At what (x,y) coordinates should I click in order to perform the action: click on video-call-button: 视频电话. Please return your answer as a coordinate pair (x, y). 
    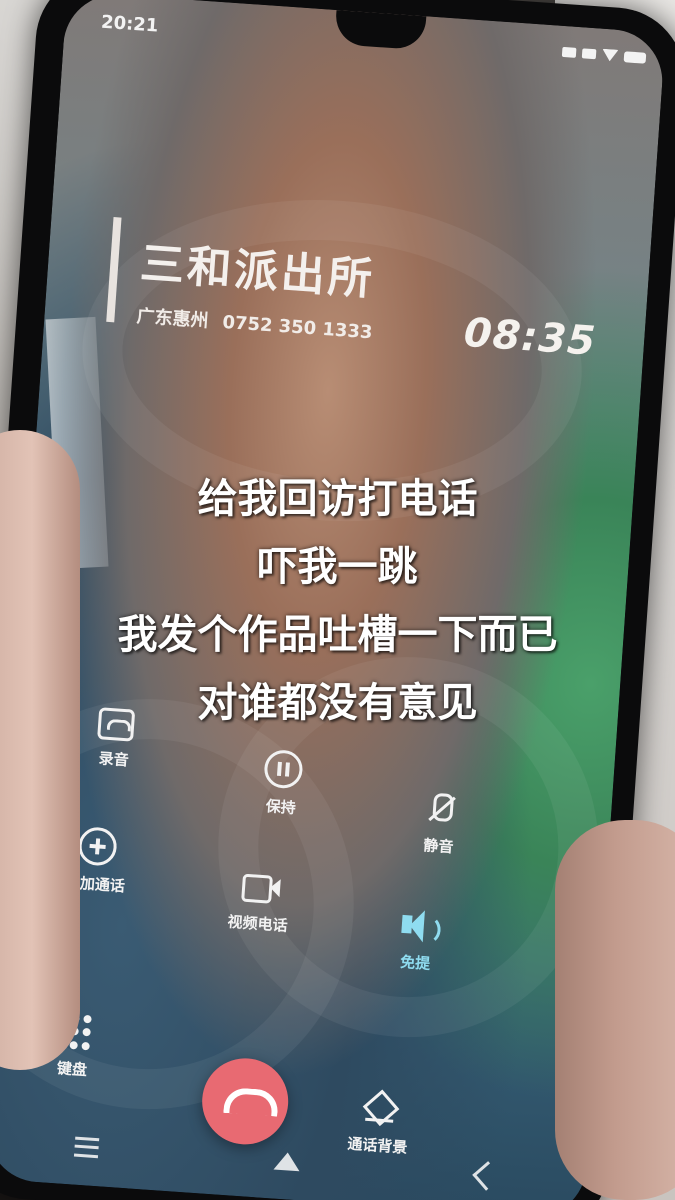
    Looking at the image, I should click on (259, 901).